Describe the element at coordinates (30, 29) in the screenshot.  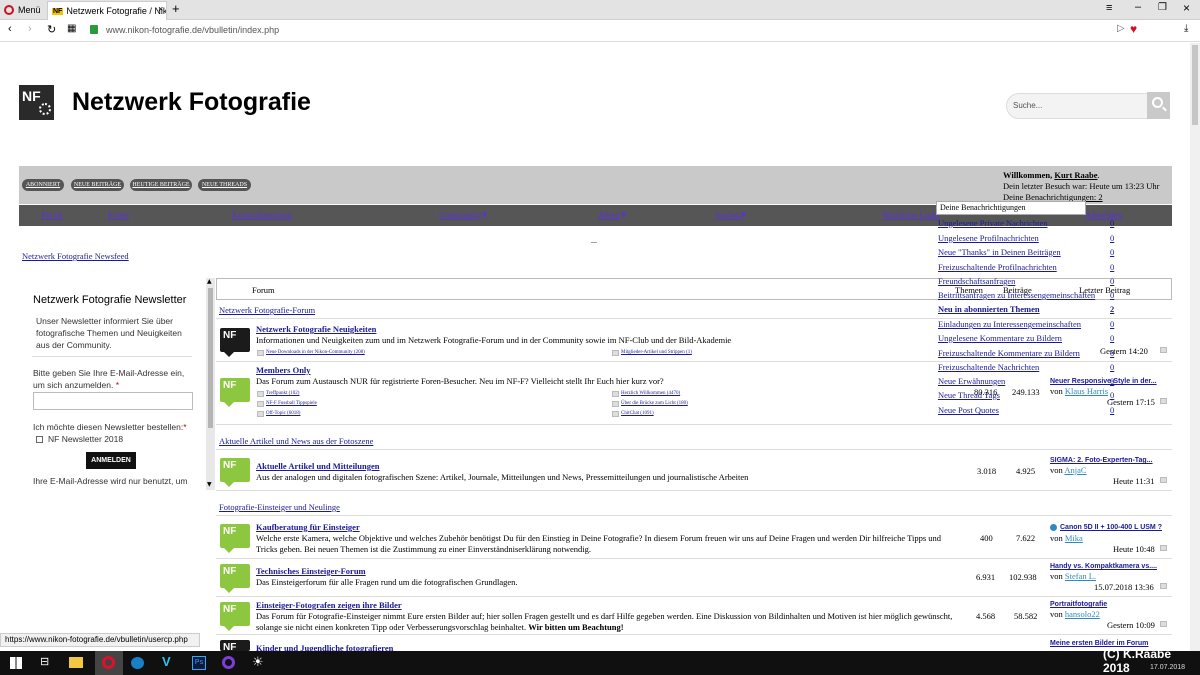
I see `forward-arrow-icon: ›` at that location.